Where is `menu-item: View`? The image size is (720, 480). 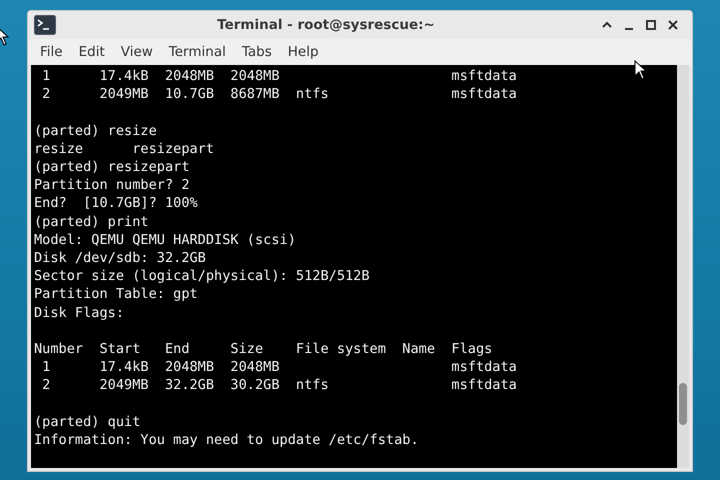 menu-item: View is located at coordinates (136, 52).